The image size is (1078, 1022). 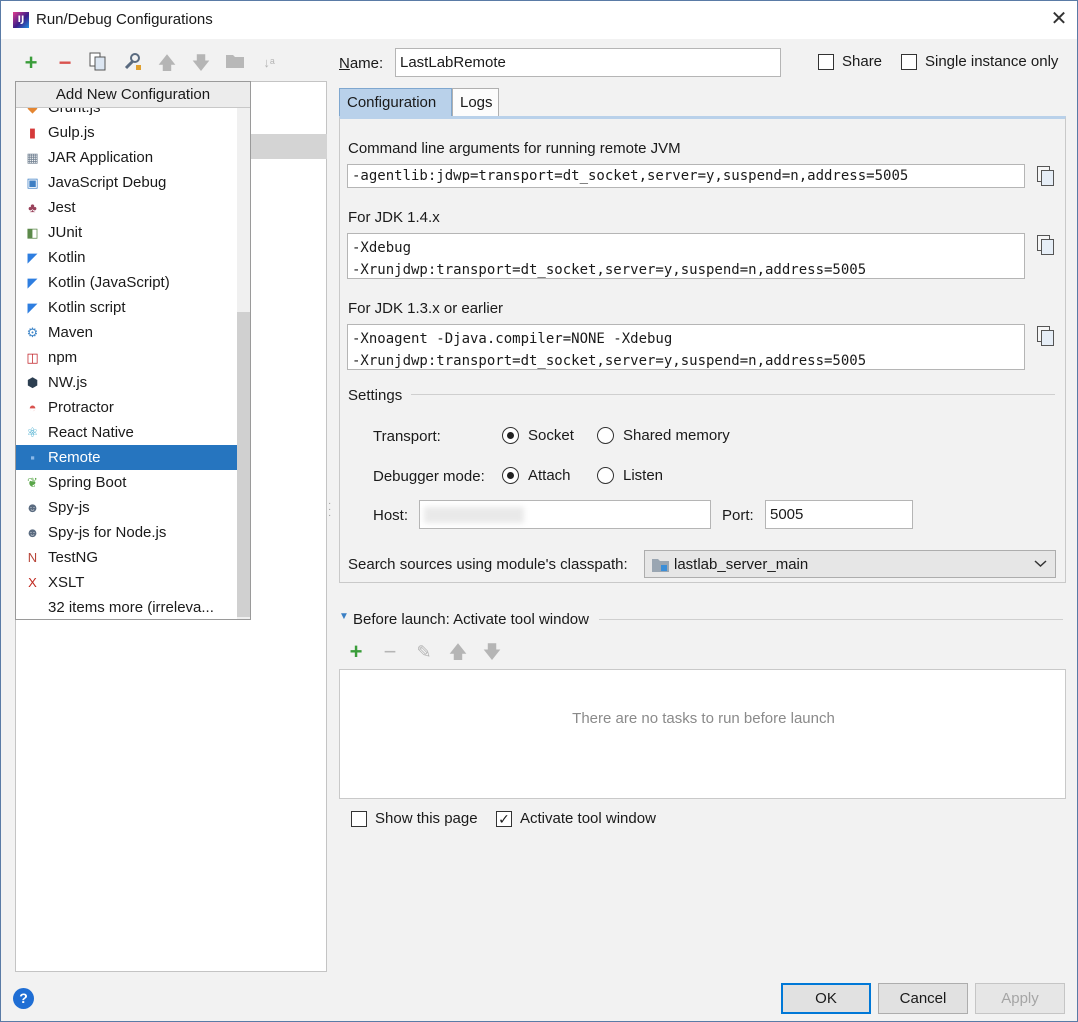 What do you see at coordinates (68, 382) in the screenshot?
I see `popup-item-label: NW.js` at bounding box center [68, 382].